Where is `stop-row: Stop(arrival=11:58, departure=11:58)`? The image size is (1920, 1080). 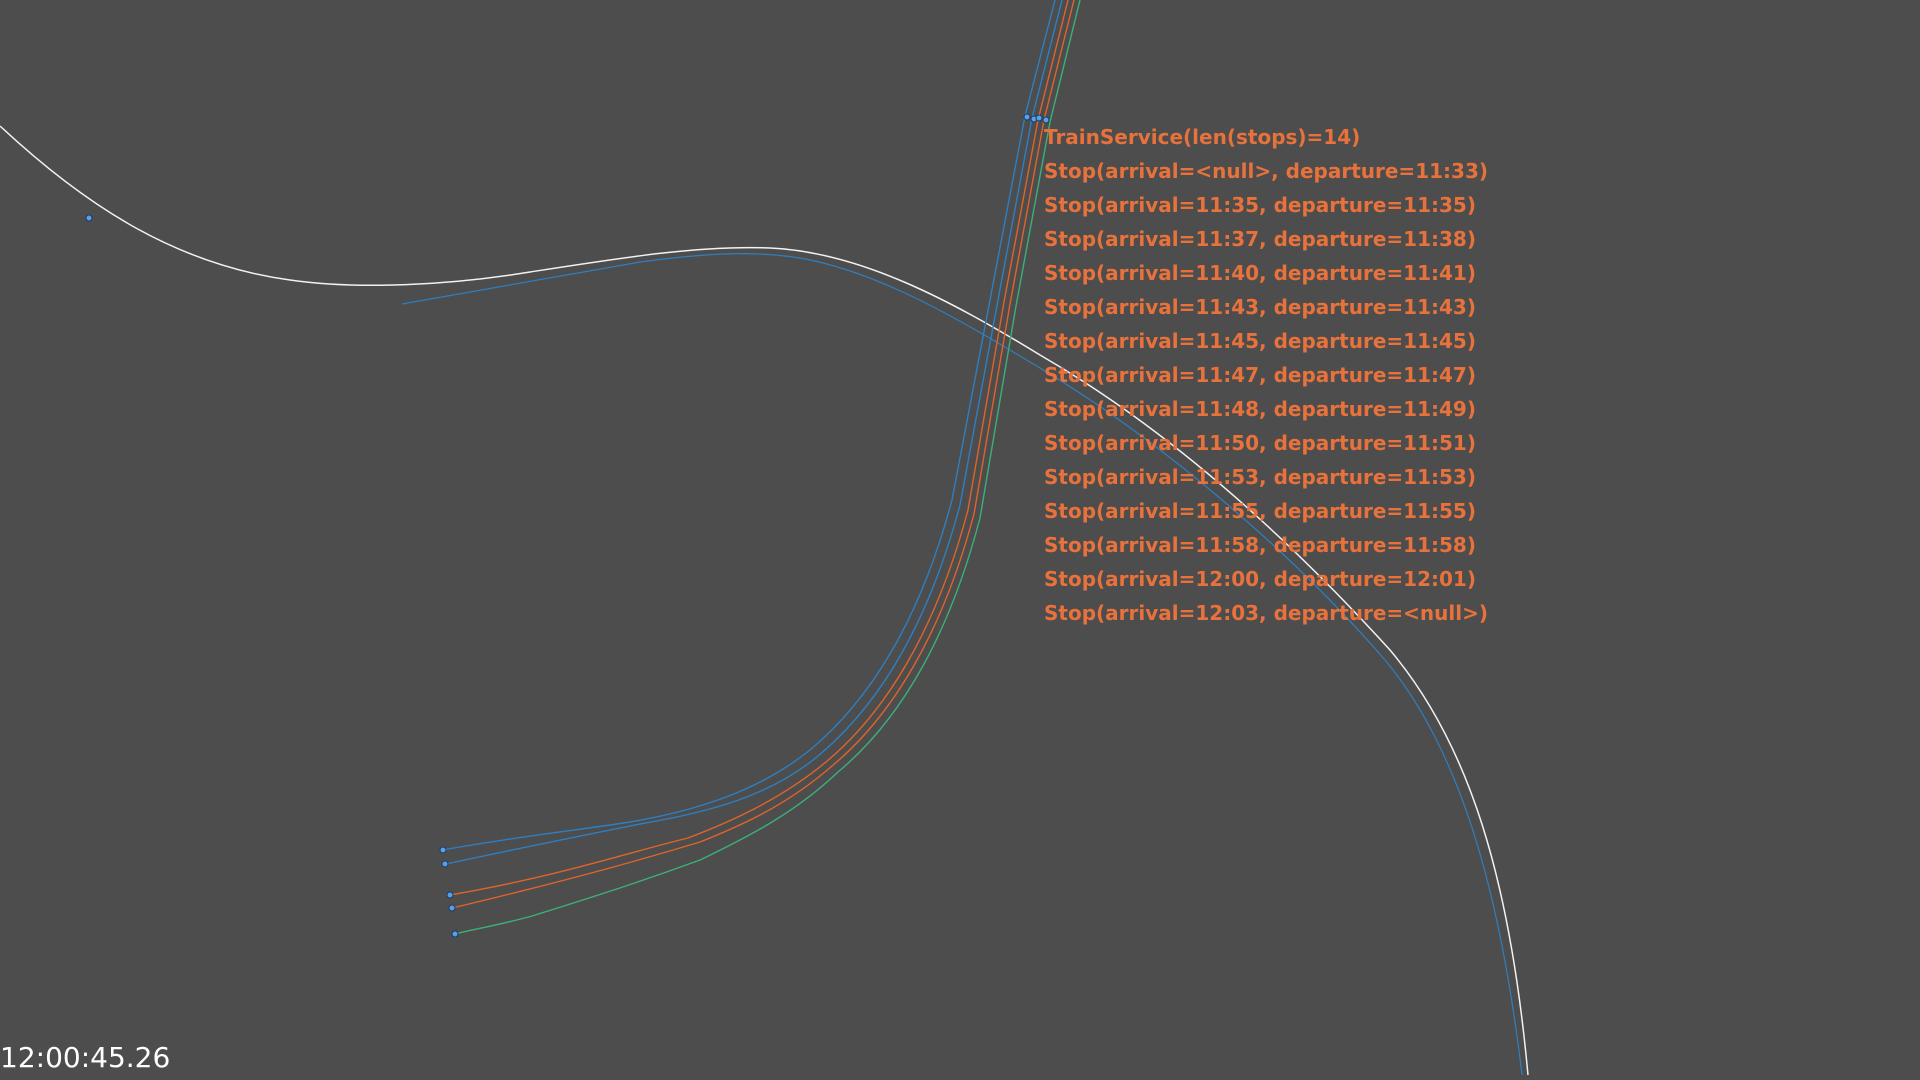 stop-row: Stop(arrival=11:58, departure=11:58) is located at coordinates (1260, 545).